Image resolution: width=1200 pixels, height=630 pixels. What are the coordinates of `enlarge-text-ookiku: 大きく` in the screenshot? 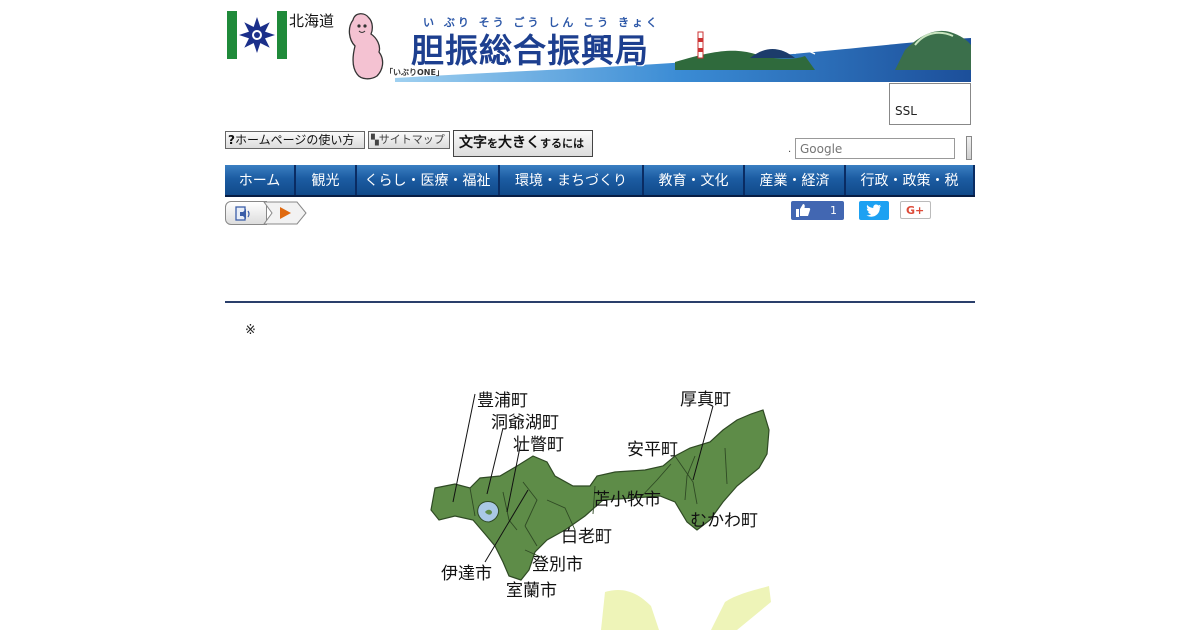 It's located at (519, 143).